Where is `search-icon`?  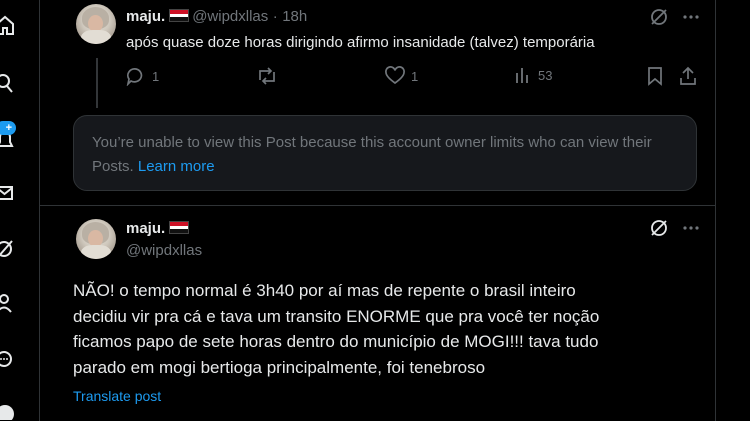 search-icon is located at coordinates (7, 83).